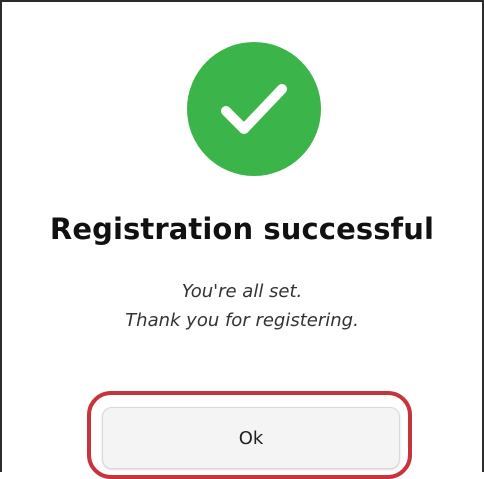 The image size is (484, 479). What do you see at coordinates (242, 229) in the screenshot?
I see `dialog-title: Registration successful` at bounding box center [242, 229].